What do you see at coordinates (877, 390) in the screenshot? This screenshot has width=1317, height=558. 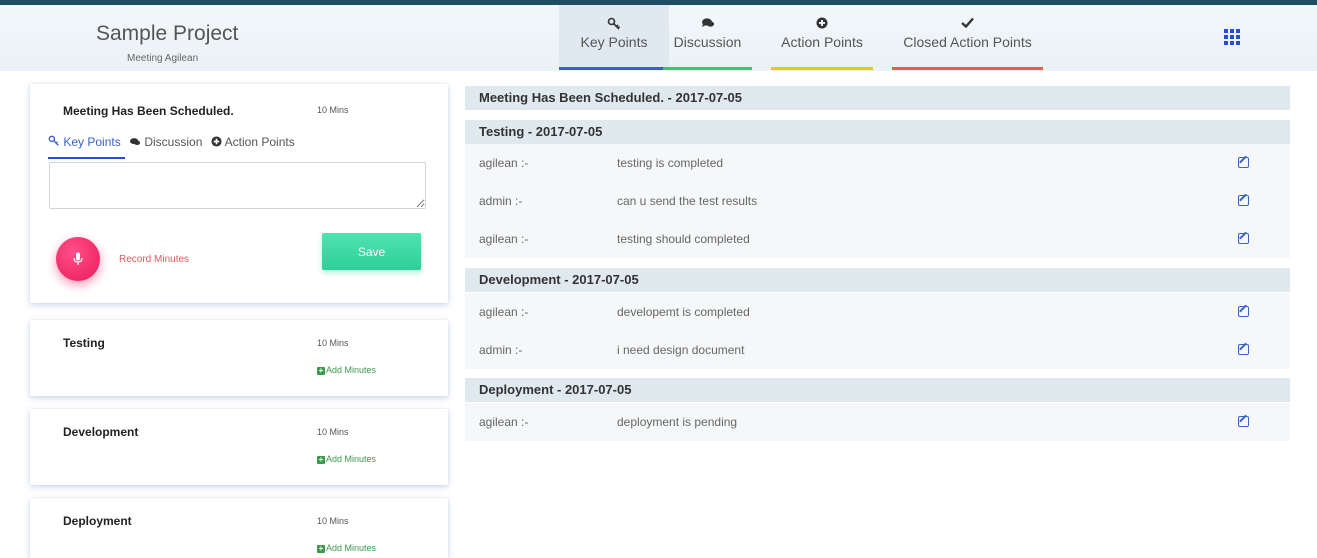 I see `section-header: Deployment - 2017-07-05` at bounding box center [877, 390].